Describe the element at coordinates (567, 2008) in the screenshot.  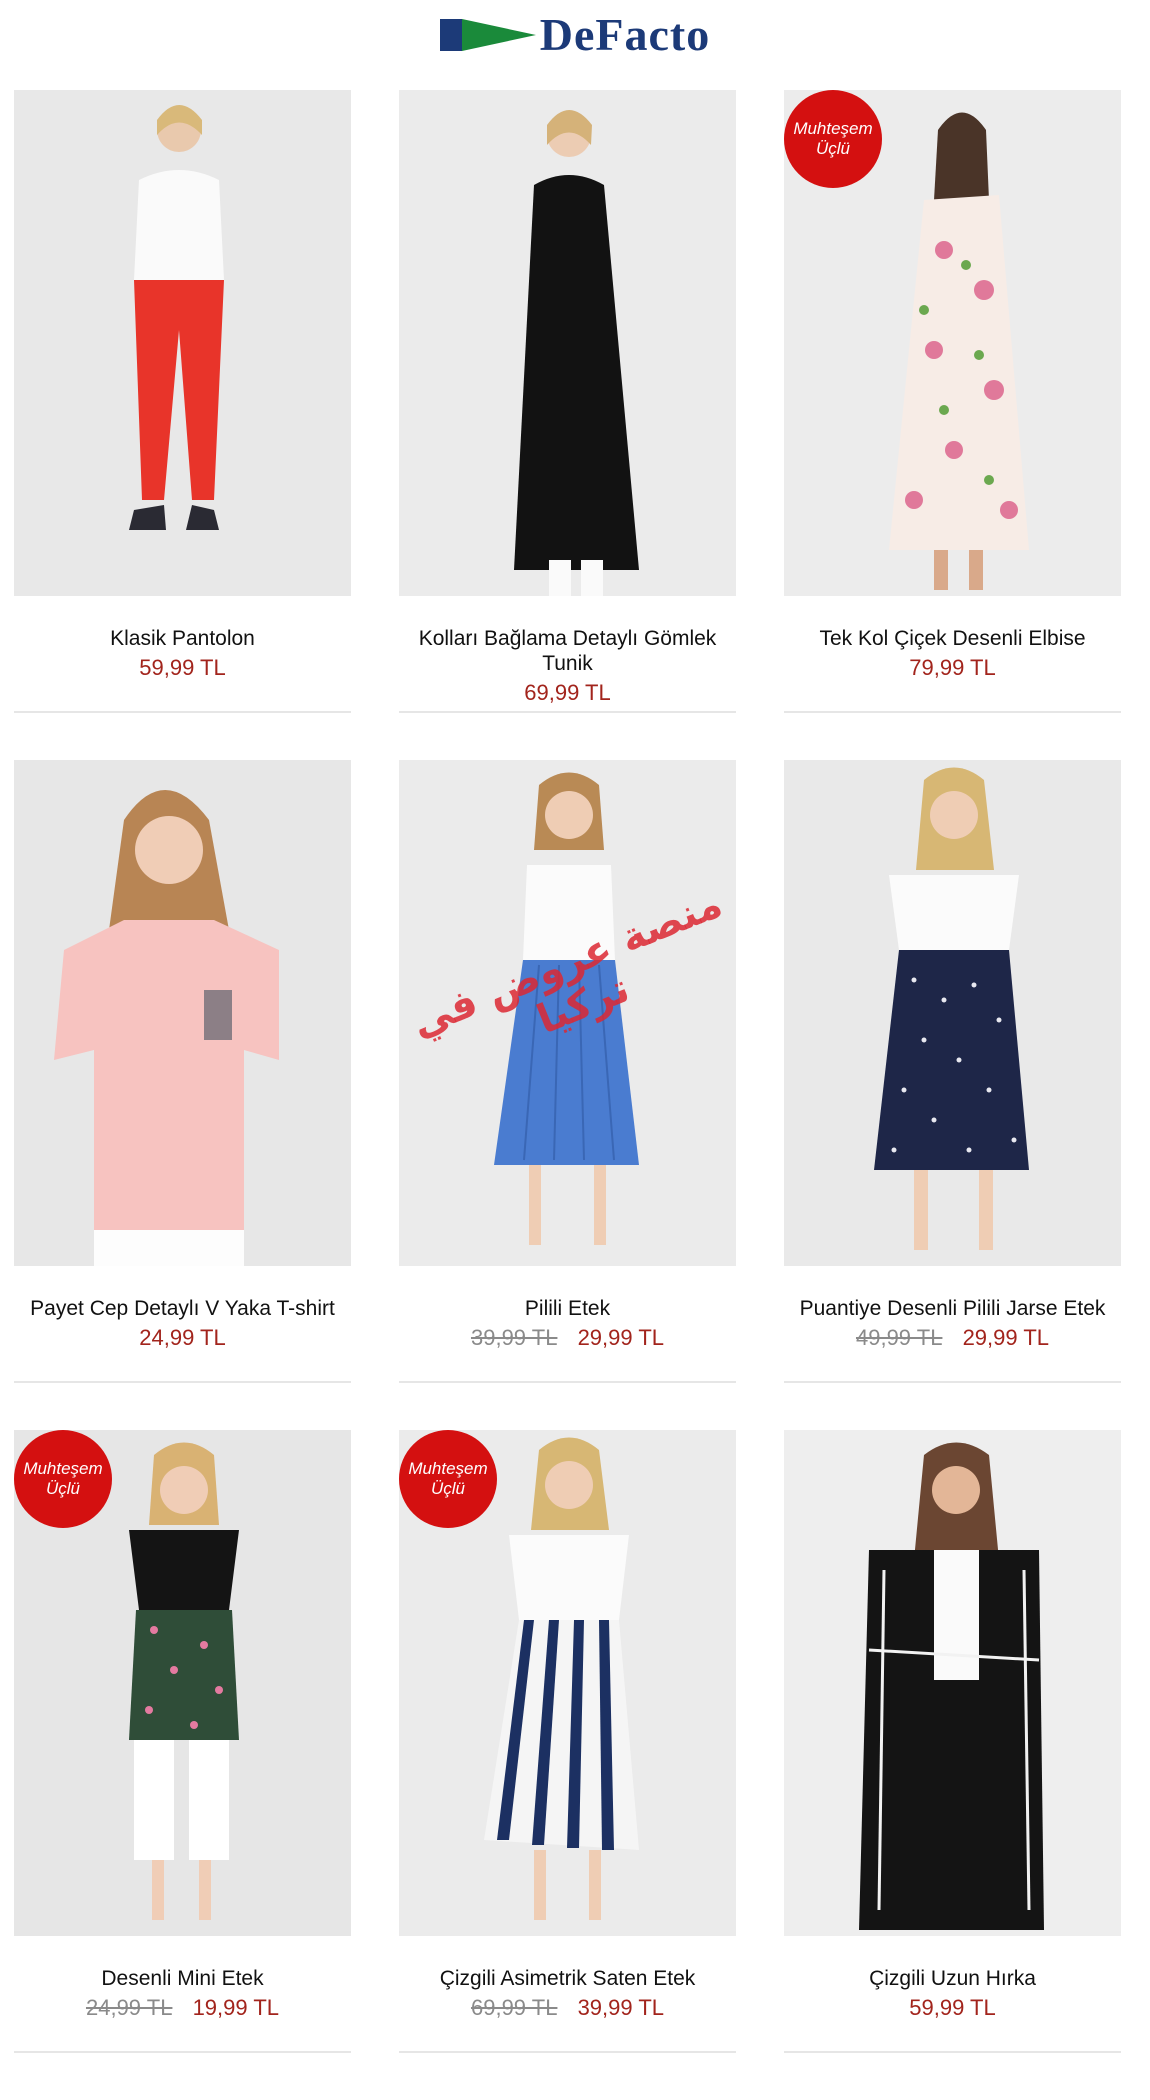
I see `product-prices: 69,99 TL 39,99 TL` at that location.